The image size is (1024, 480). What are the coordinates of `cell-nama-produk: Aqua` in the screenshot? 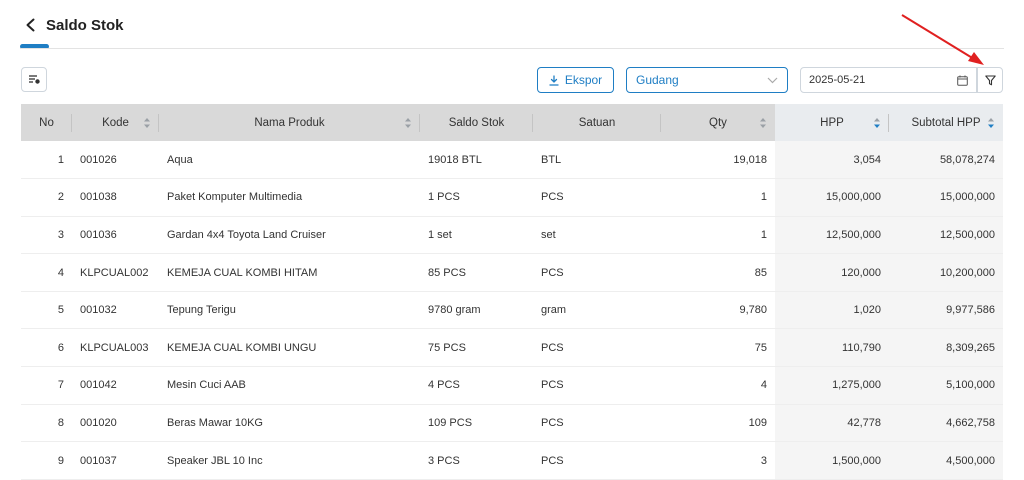 It's located at (289, 160).